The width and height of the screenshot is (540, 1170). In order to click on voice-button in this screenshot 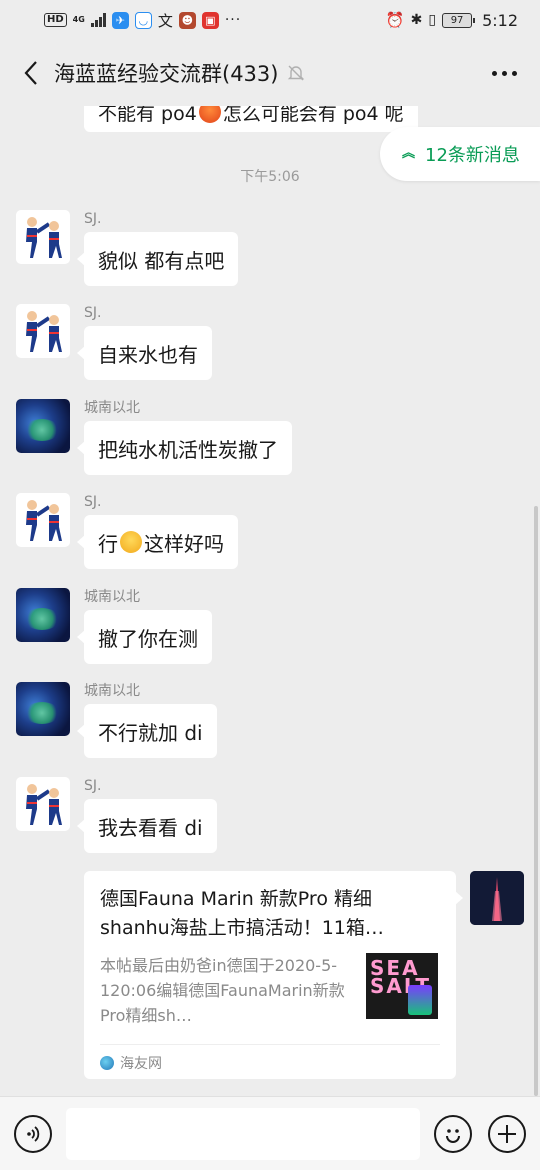, I will do `click(33, 1133)`.